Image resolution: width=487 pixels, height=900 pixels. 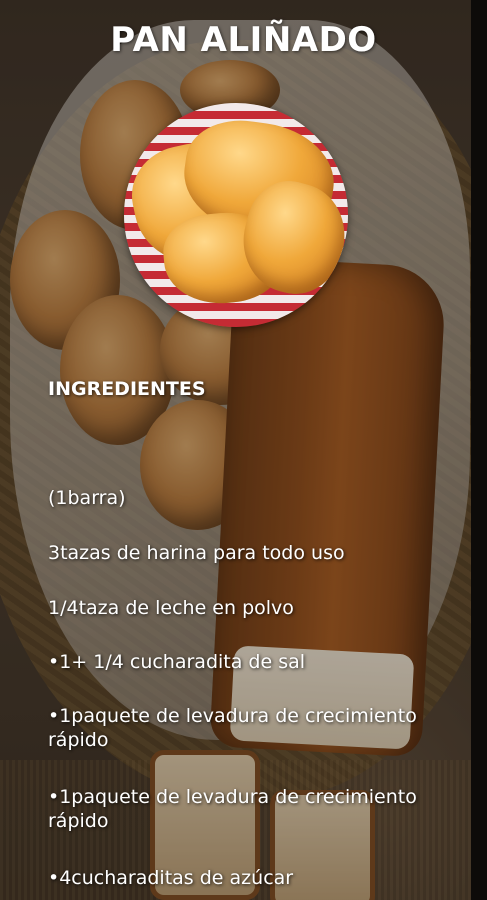 I want to click on ingredient-line: 1/4taza de leche en polvo, so click(x=171, y=608).